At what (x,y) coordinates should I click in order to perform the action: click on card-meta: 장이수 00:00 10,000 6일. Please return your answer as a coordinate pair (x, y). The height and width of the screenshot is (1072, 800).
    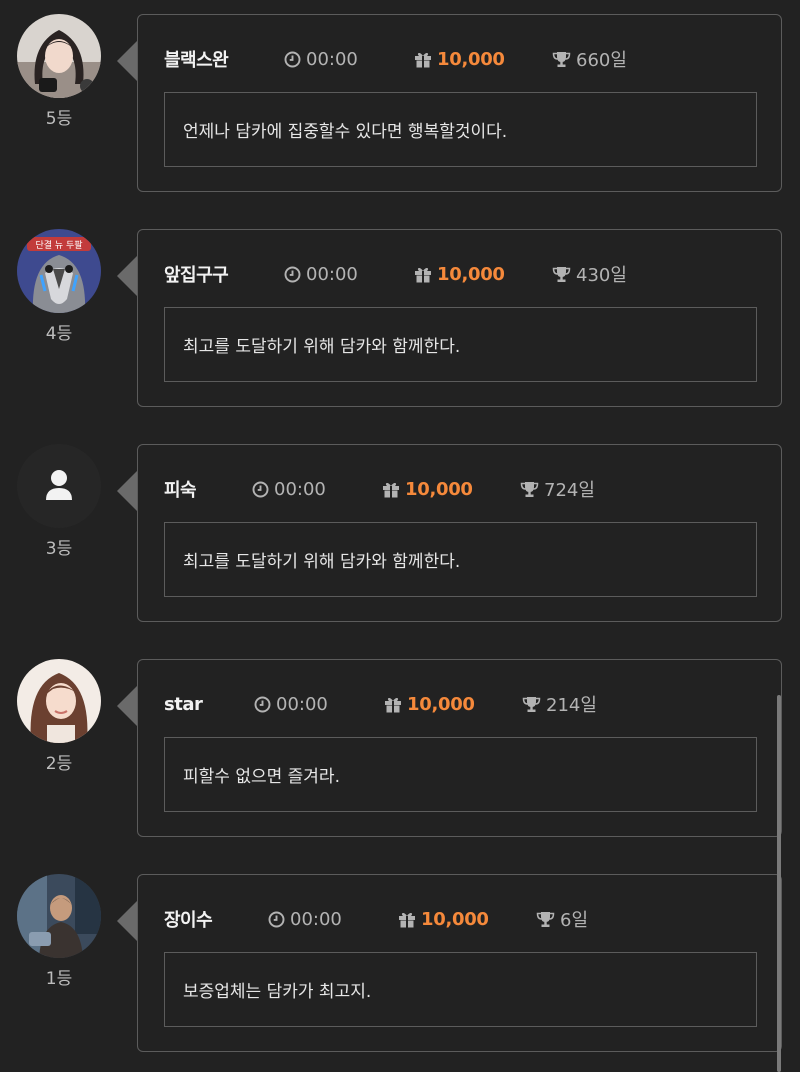
    Looking at the image, I should click on (376, 919).